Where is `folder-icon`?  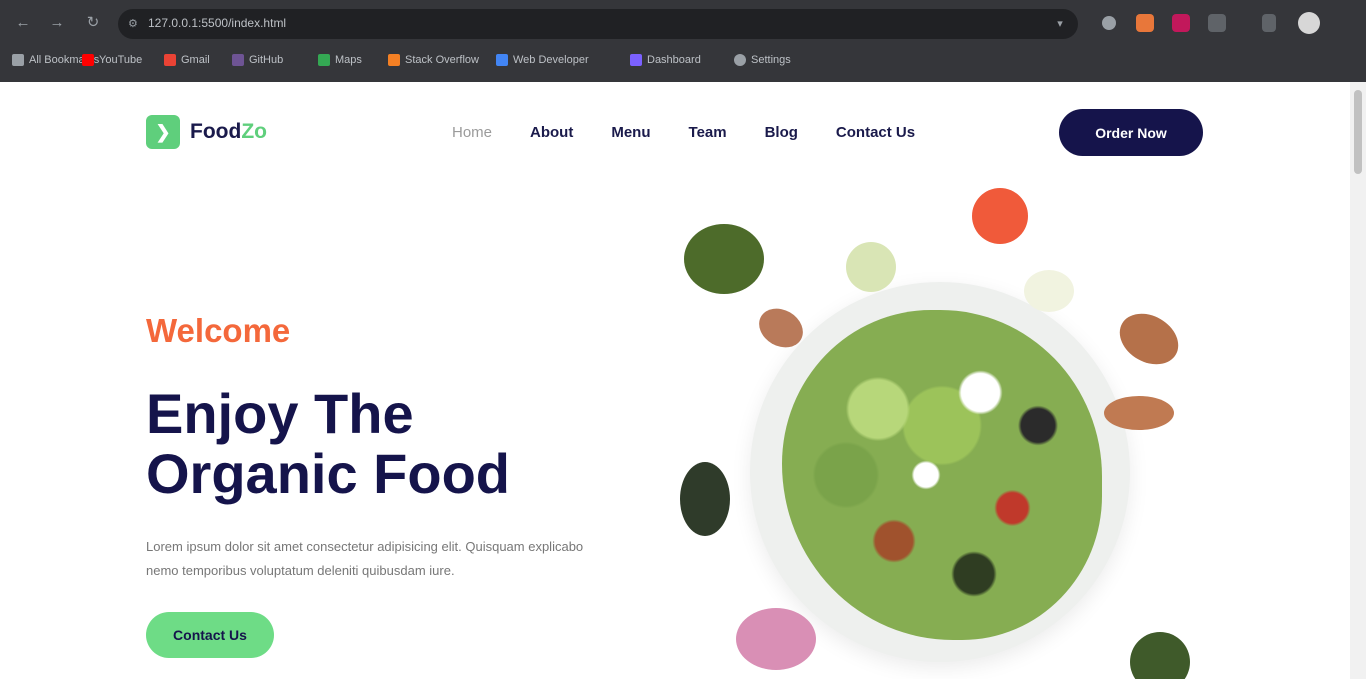 folder-icon is located at coordinates (18, 60).